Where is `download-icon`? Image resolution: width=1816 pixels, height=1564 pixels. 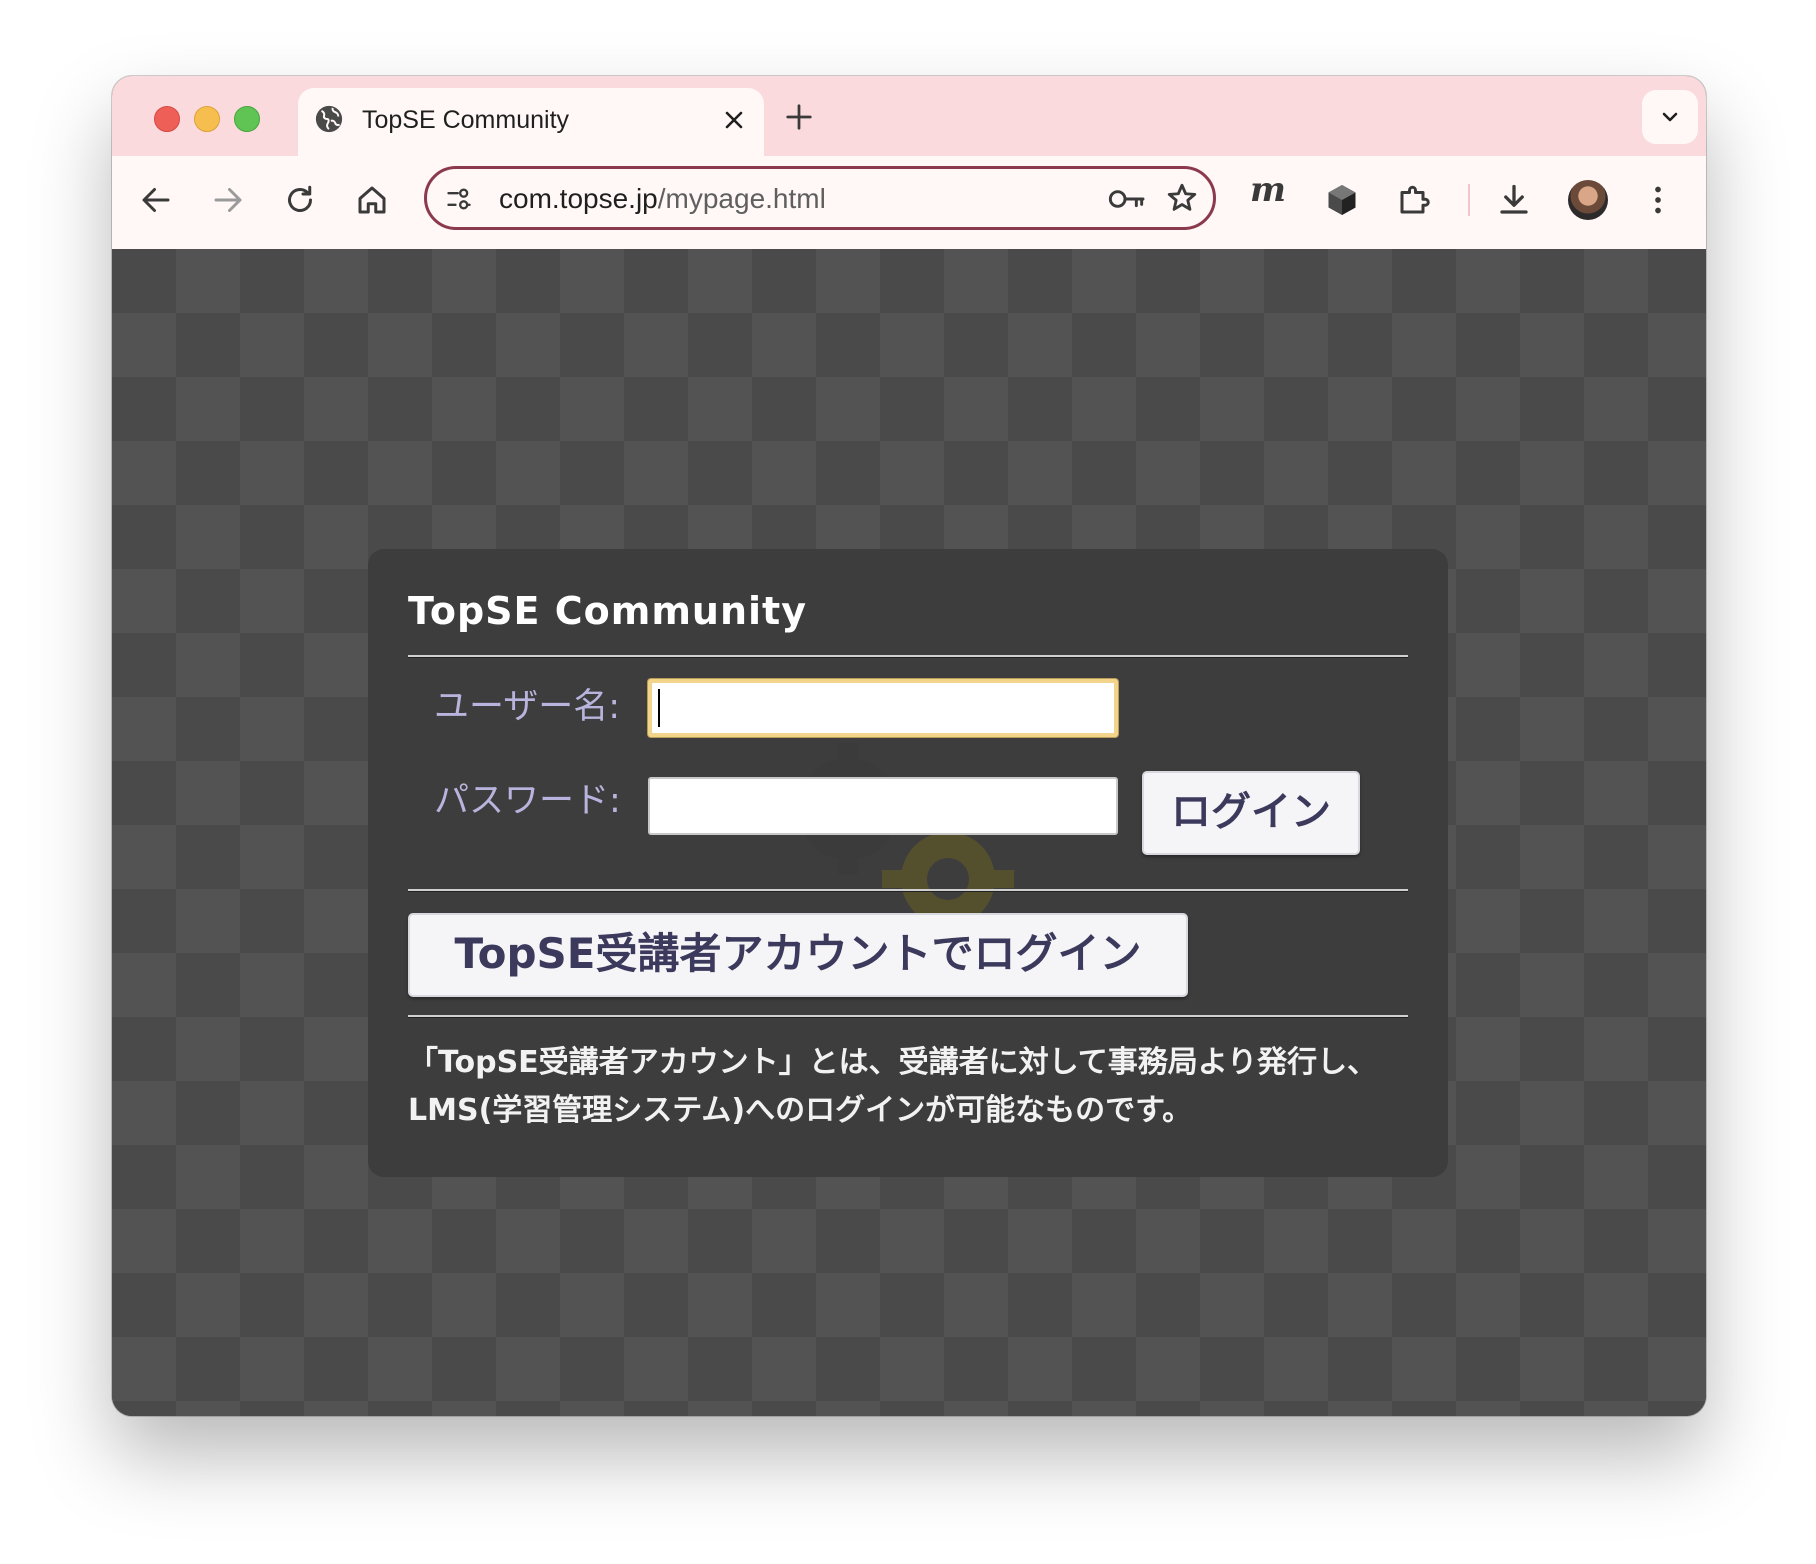 download-icon is located at coordinates (1514, 200).